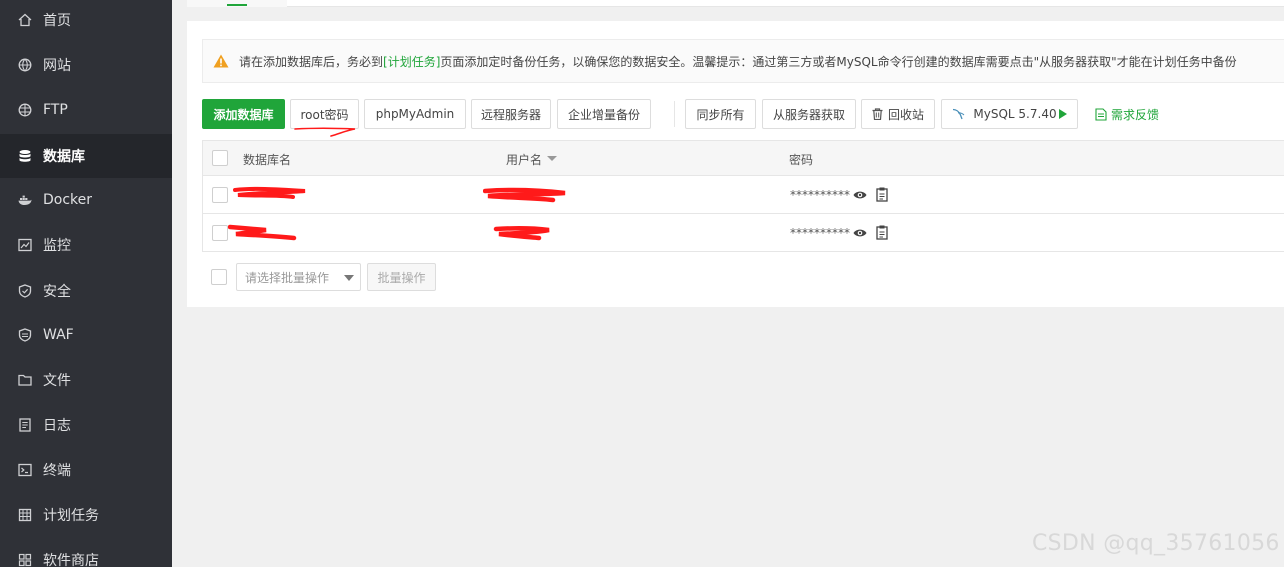  I want to click on csdn-watermark: CSDN @qq_35761056, so click(1156, 543).